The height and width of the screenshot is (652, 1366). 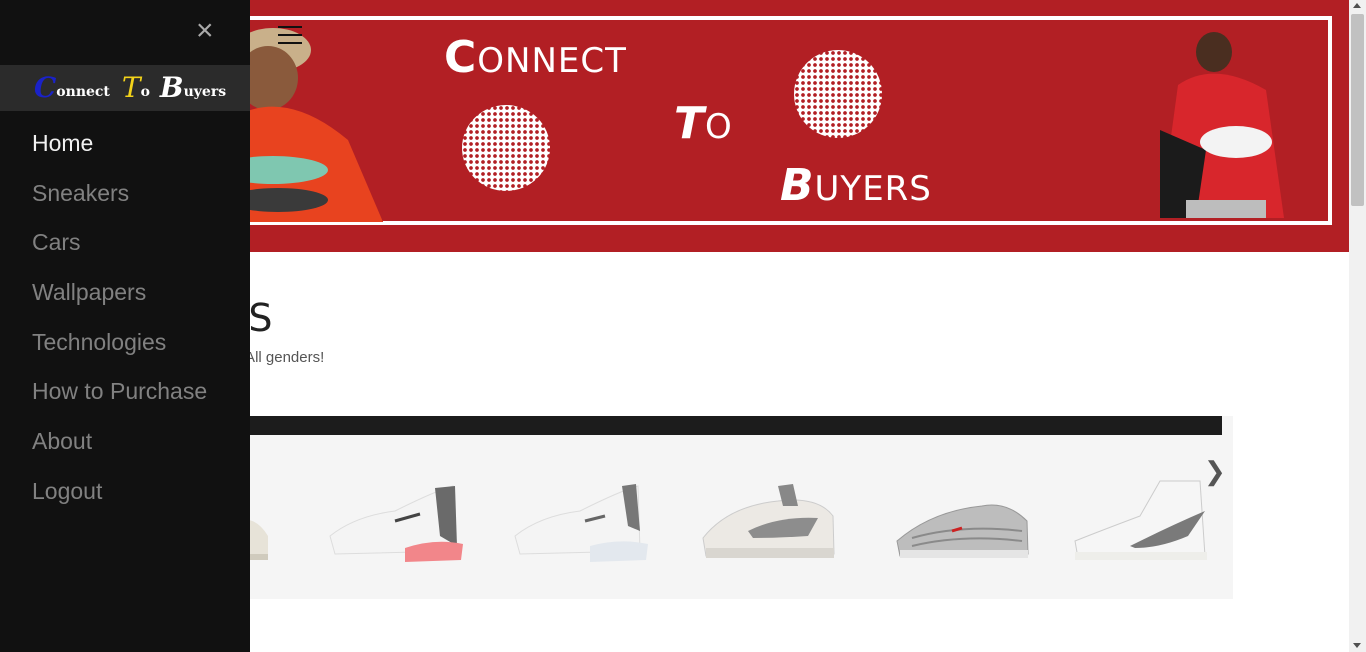 I want to click on logo-strip: Connect To Buyers, so click(x=125, y=88).